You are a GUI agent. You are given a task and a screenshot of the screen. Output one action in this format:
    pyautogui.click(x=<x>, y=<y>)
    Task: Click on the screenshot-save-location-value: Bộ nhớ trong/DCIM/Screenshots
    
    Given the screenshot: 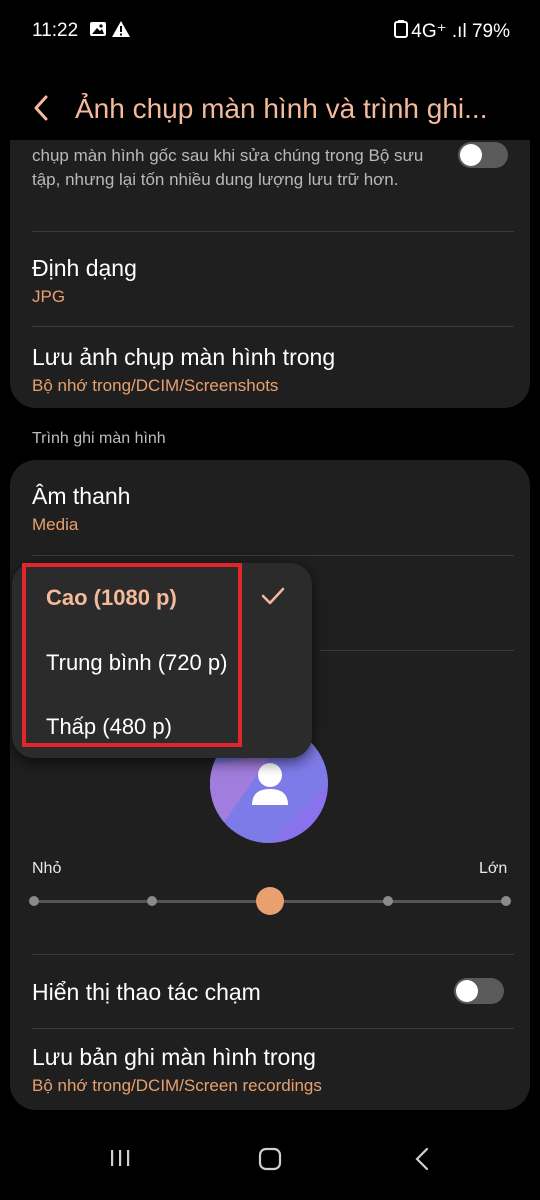 What is the action you would take?
    pyautogui.click(x=155, y=385)
    